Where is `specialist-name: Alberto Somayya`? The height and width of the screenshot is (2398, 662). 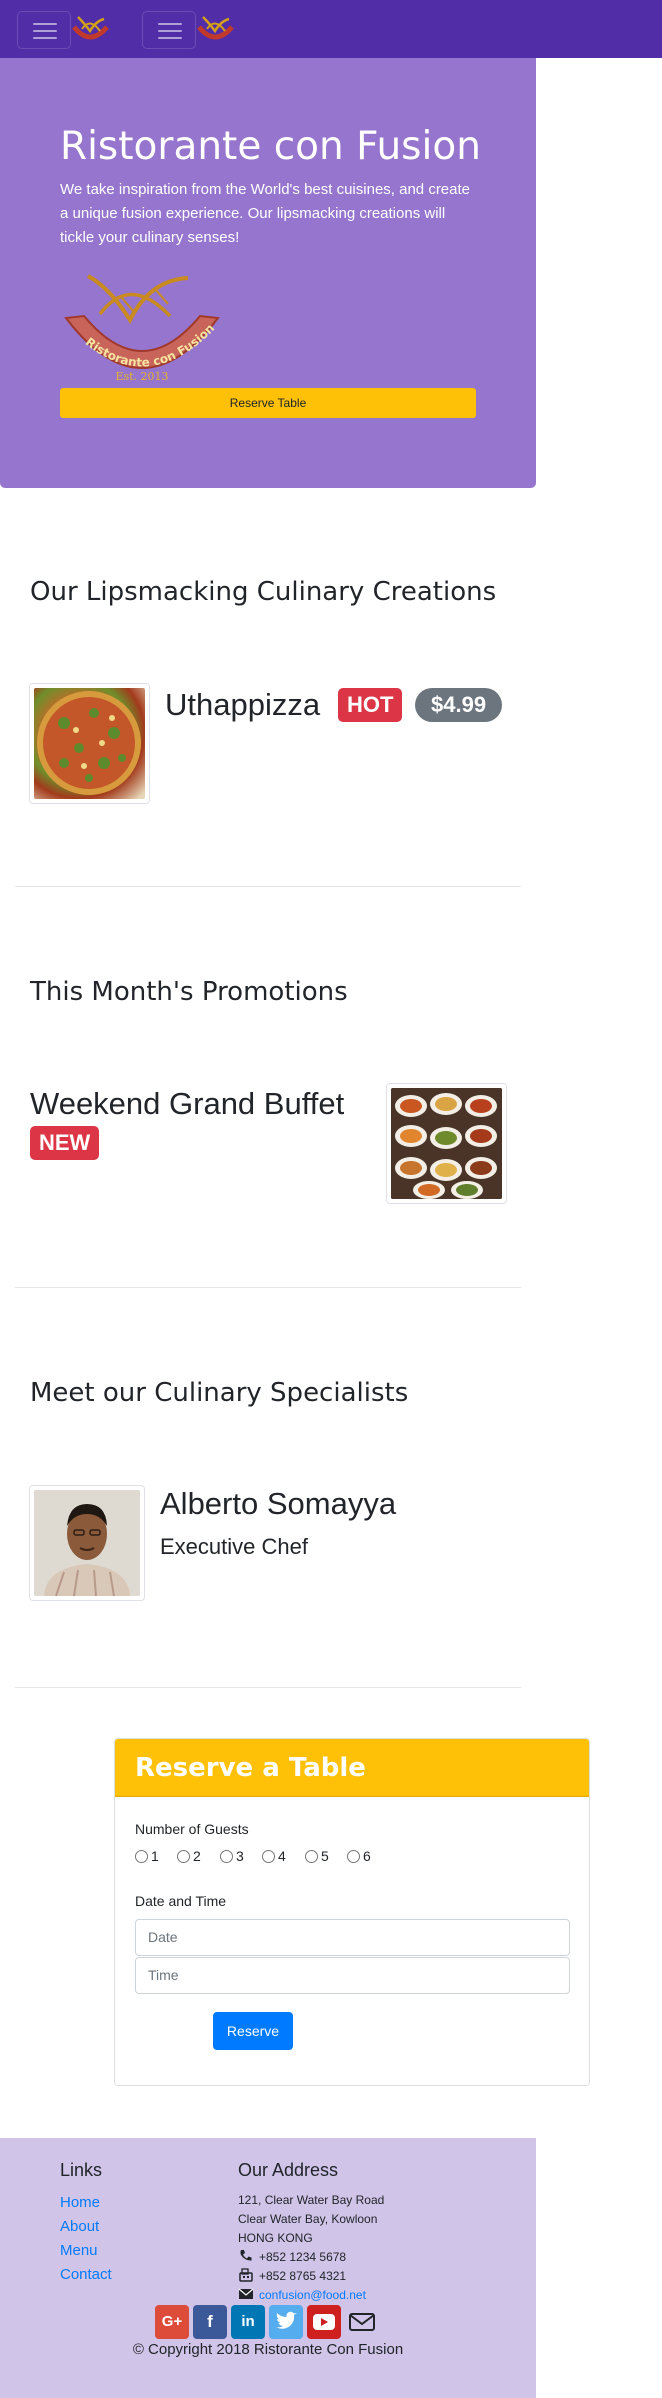
specialist-name: Alberto Somayya is located at coordinates (278, 1503).